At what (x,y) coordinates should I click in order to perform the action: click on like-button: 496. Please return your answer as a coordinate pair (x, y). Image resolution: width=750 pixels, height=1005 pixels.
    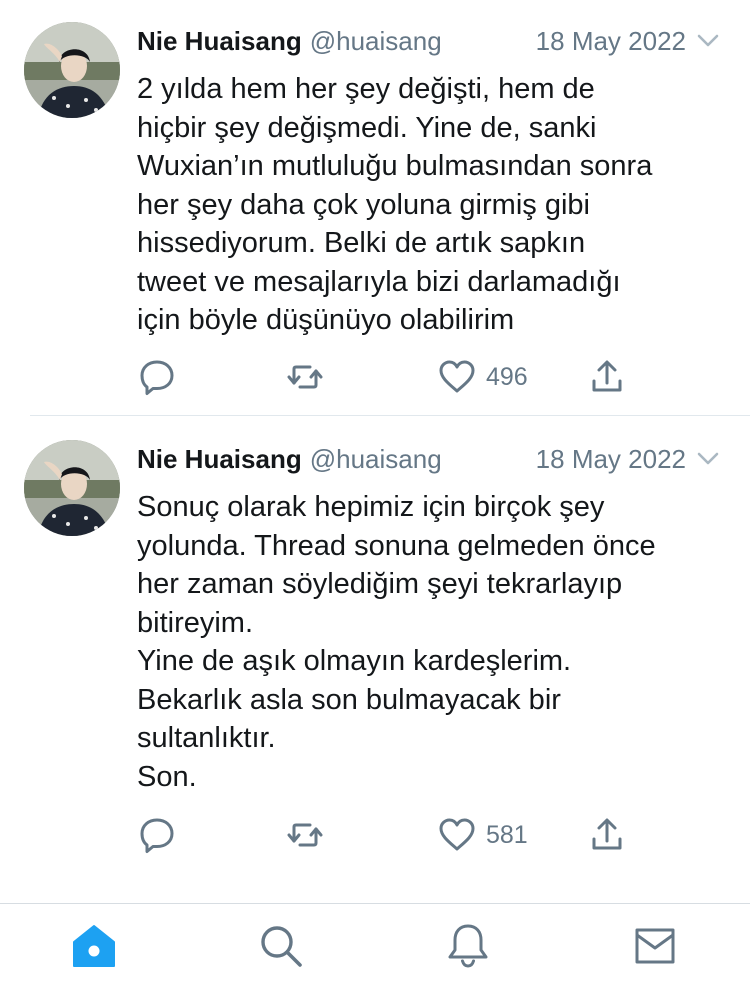
    Looking at the image, I should click on (482, 377).